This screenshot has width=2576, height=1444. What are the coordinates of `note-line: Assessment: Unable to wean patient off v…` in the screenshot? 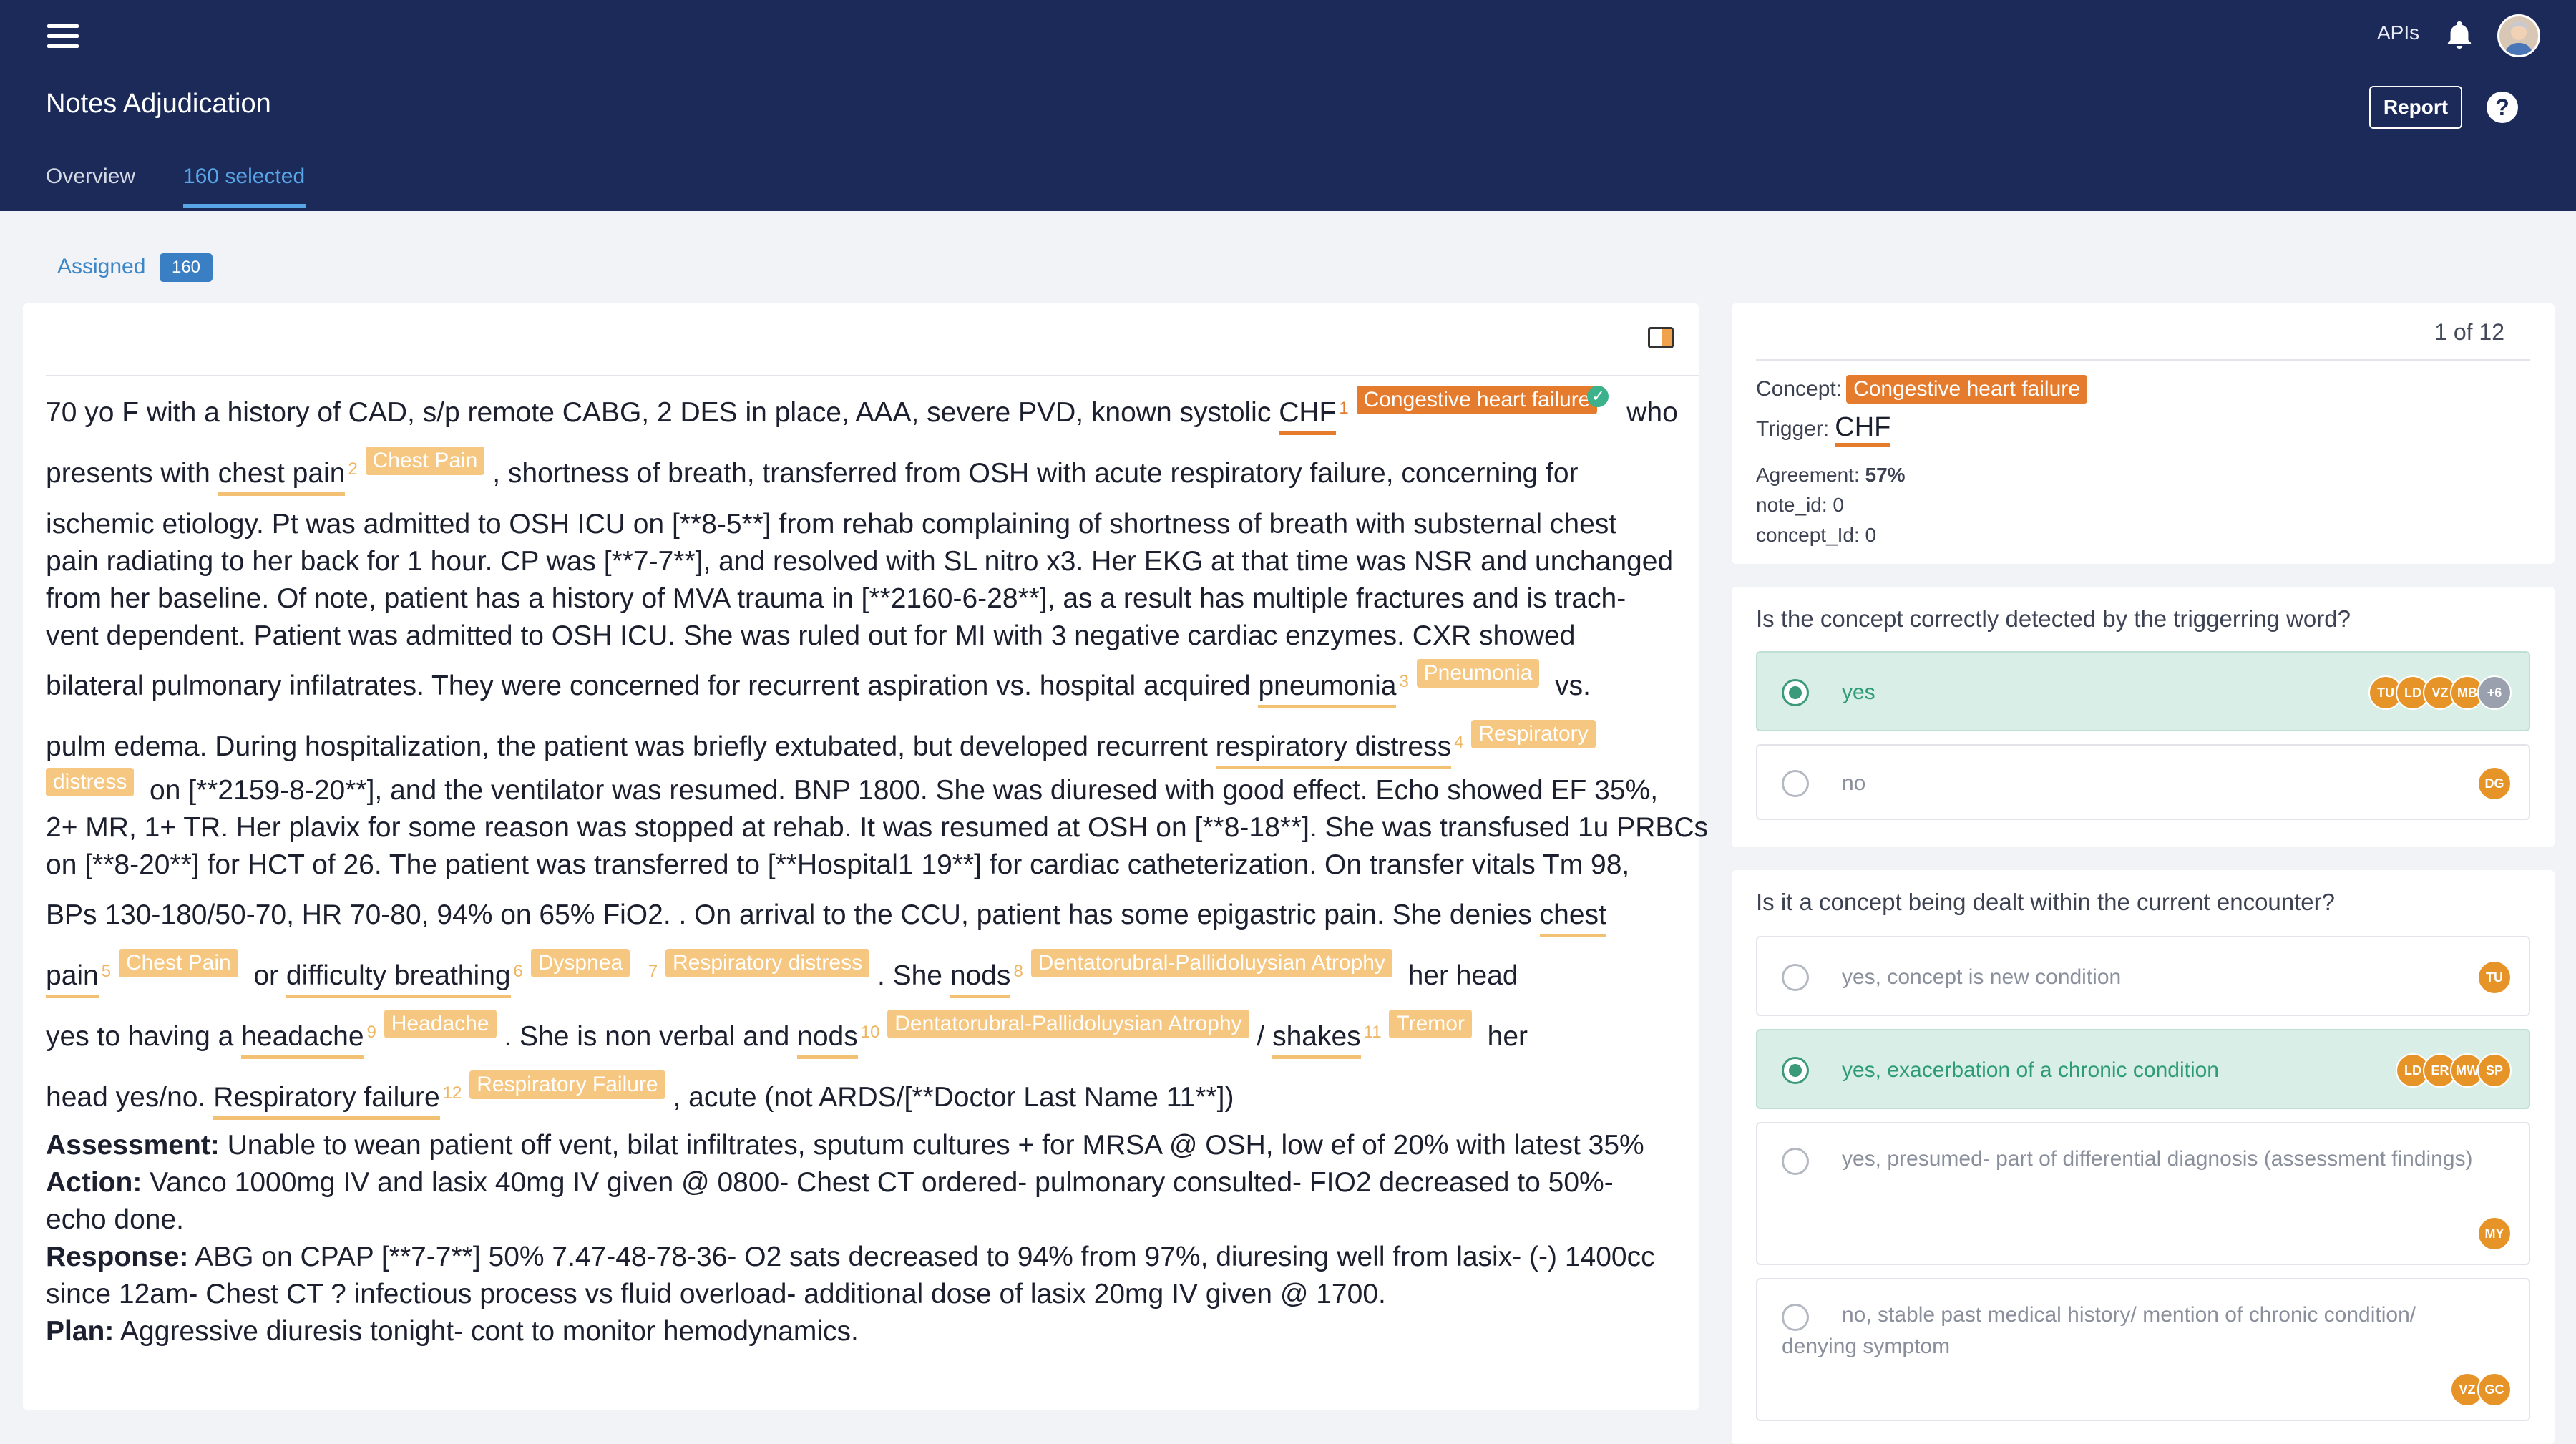 It's located at (872, 1146).